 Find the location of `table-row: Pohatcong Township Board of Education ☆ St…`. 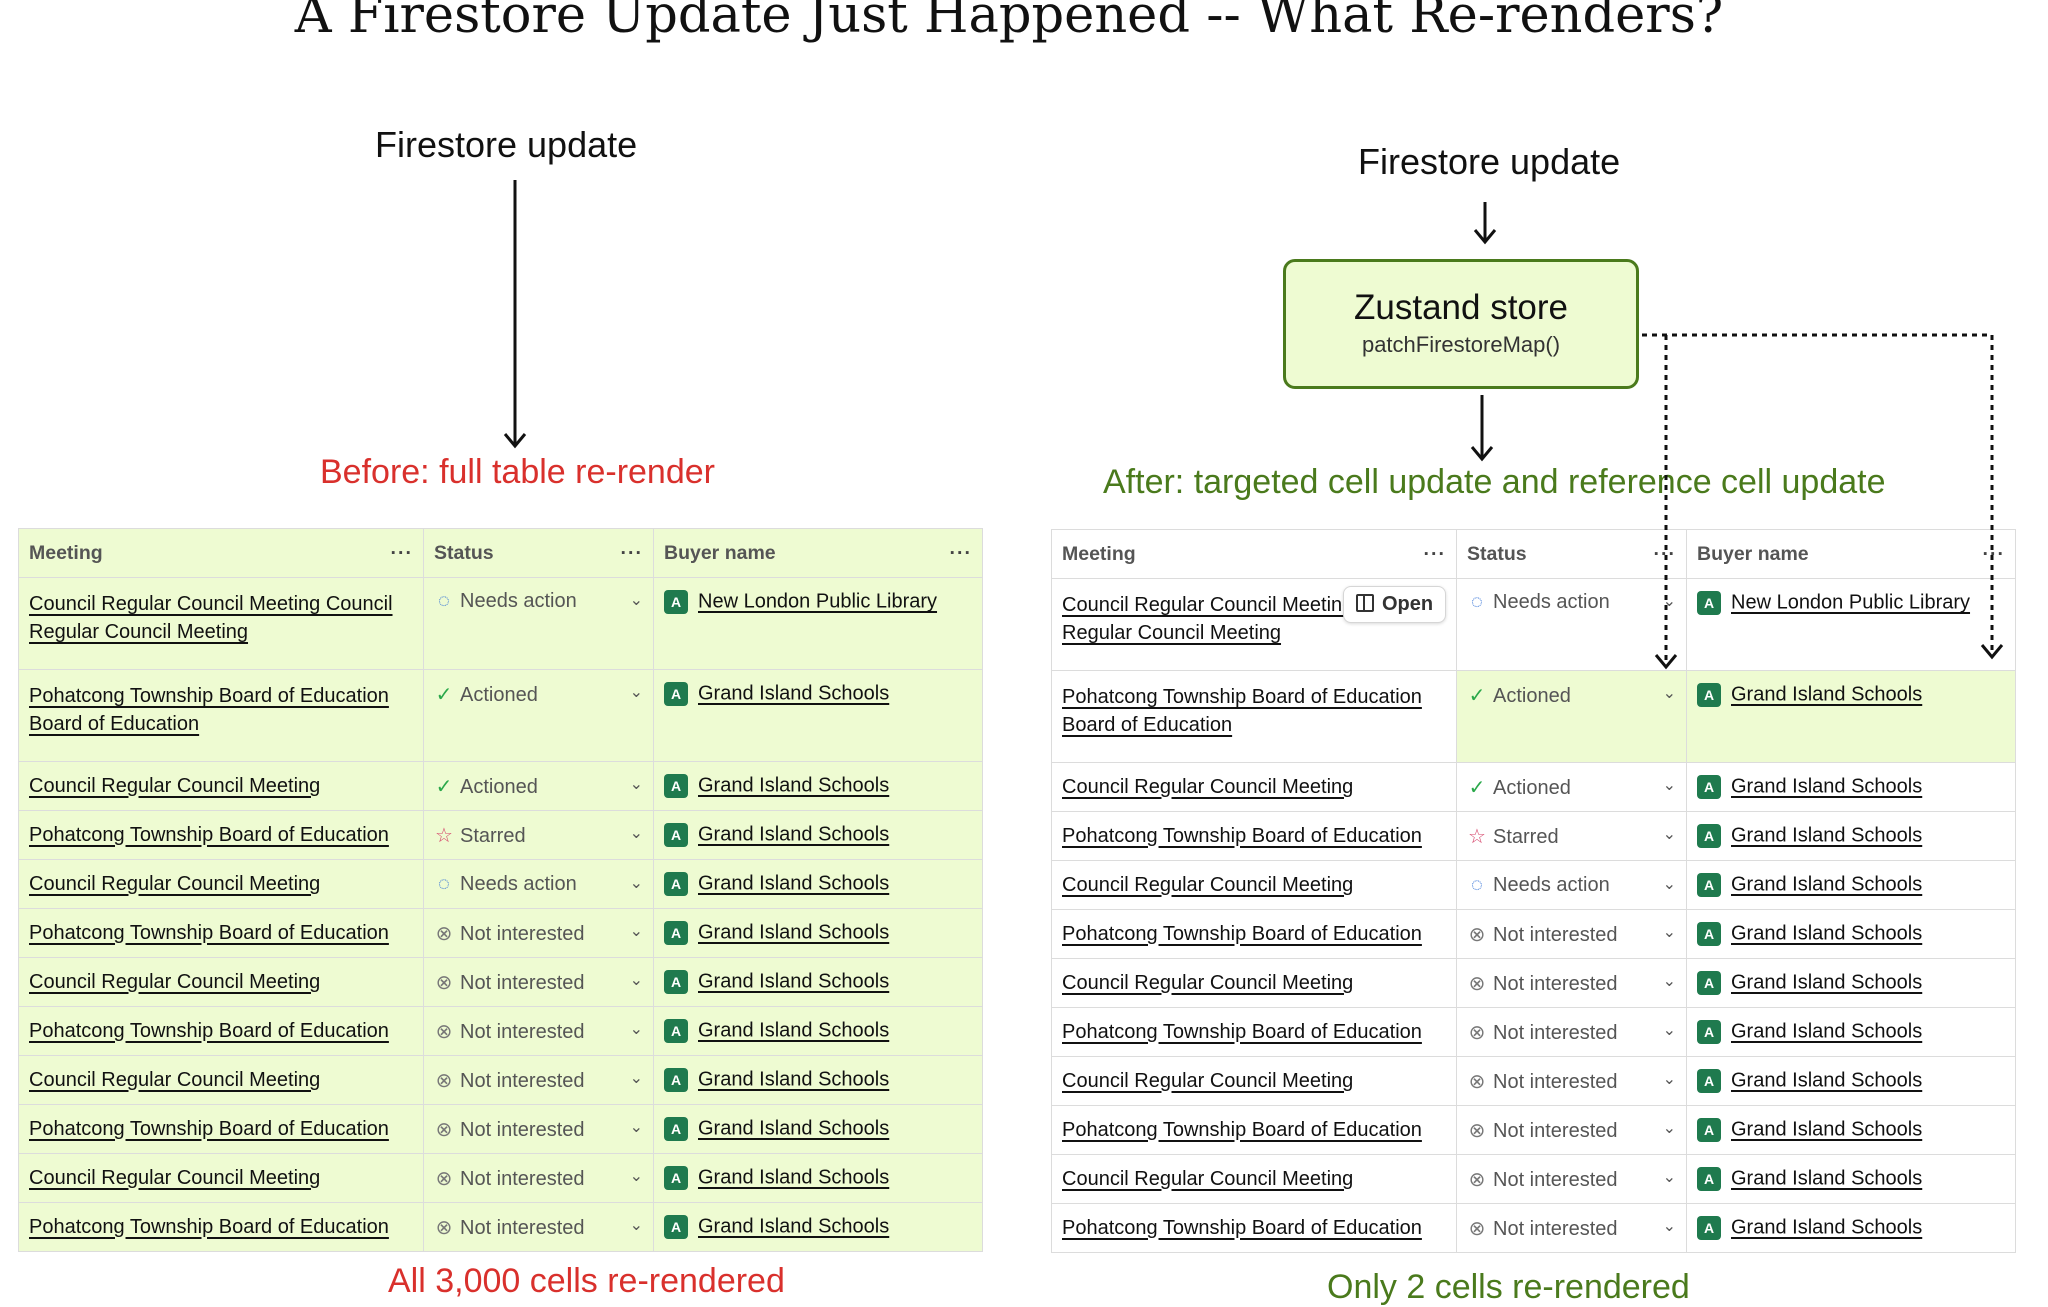

table-row: Pohatcong Township Board of Education ☆ St… is located at coordinates (500, 835).